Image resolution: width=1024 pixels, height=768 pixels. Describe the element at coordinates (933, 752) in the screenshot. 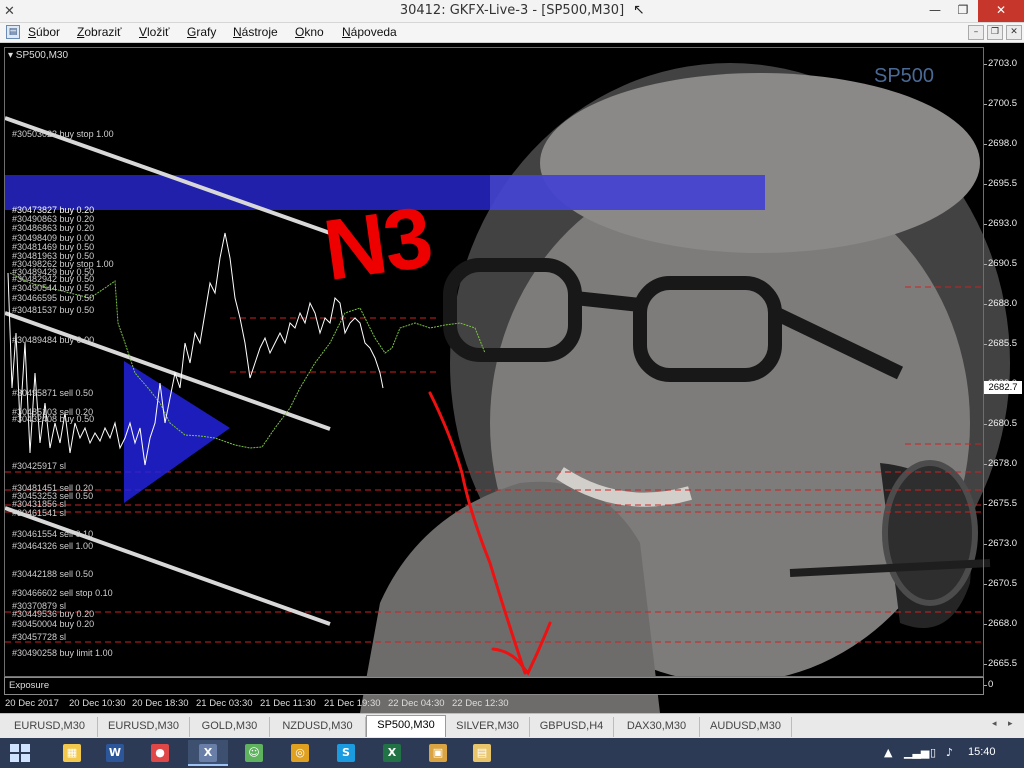

I see `battery-icon: ▯` at that location.